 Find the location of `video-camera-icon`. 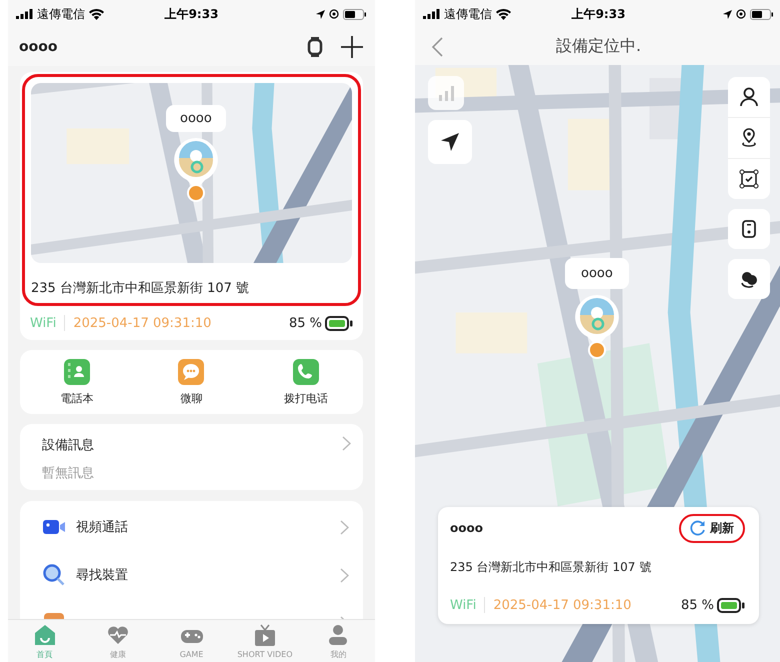

video-camera-icon is located at coordinates (54, 527).